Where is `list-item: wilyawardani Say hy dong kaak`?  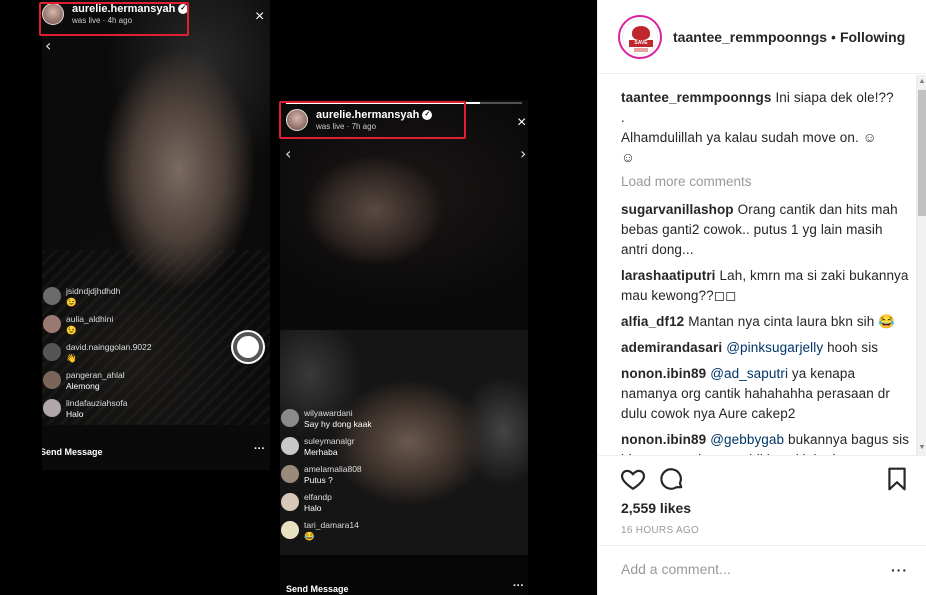
list-item: wilyawardani Say hy dong kaak is located at coordinates (326, 422).